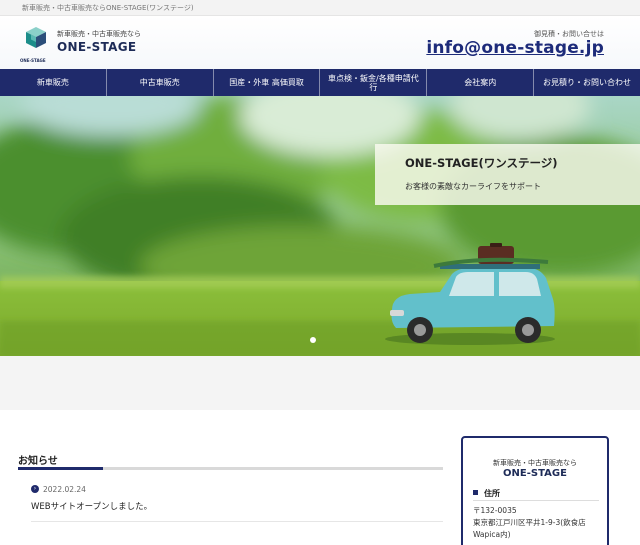 The image size is (640, 545). Describe the element at coordinates (481, 82) in the screenshot. I see `nav-item-company: 会社案内` at that location.